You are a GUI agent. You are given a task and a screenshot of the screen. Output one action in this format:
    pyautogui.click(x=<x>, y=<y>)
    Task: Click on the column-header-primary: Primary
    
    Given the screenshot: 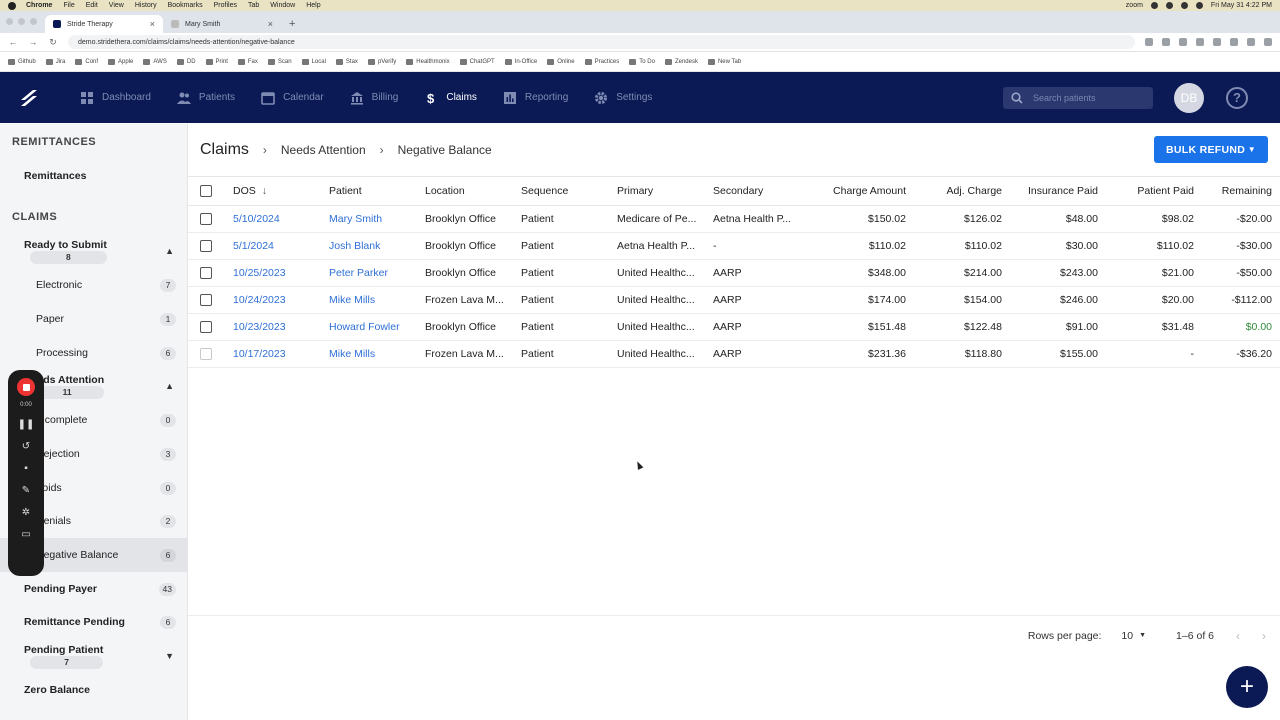 What is the action you would take?
    pyautogui.click(x=665, y=191)
    